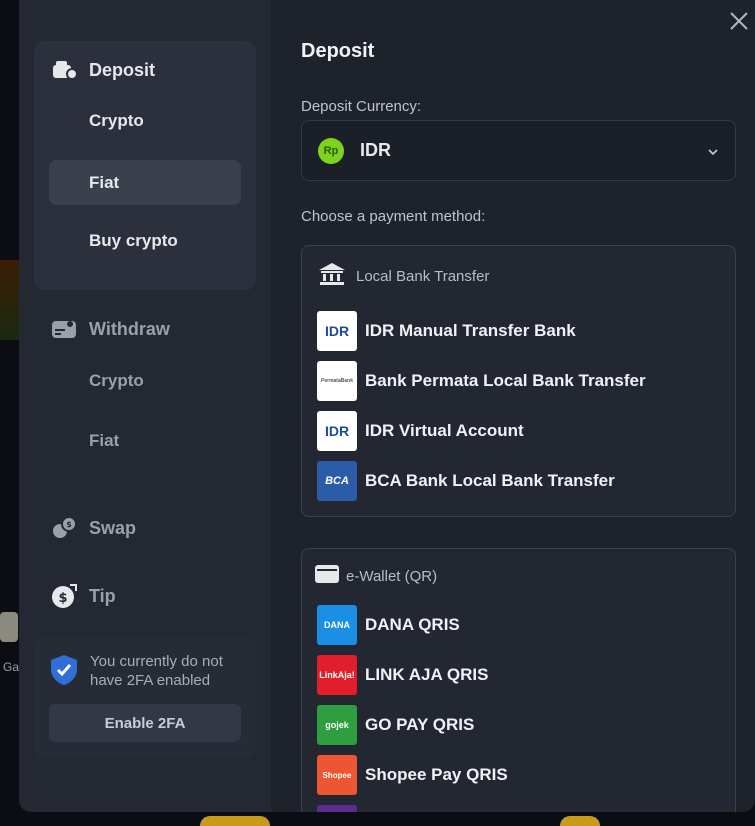 Image resolution: width=755 pixels, height=826 pixels. What do you see at coordinates (331, 150) in the screenshot?
I see `rupiah-icon: Rp` at bounding box center [331, 150].